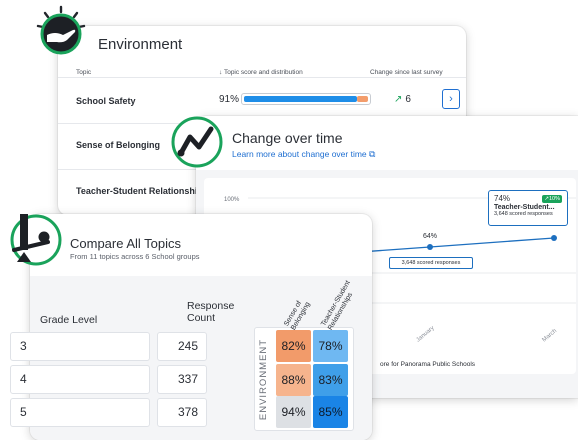 The height and width of the screenshot is (440, 578). What do you see at coordinates (142, 191) in the screenshot?
I see `topic-name: Teacher-Student Relationships` at bounding box center [142, 191].